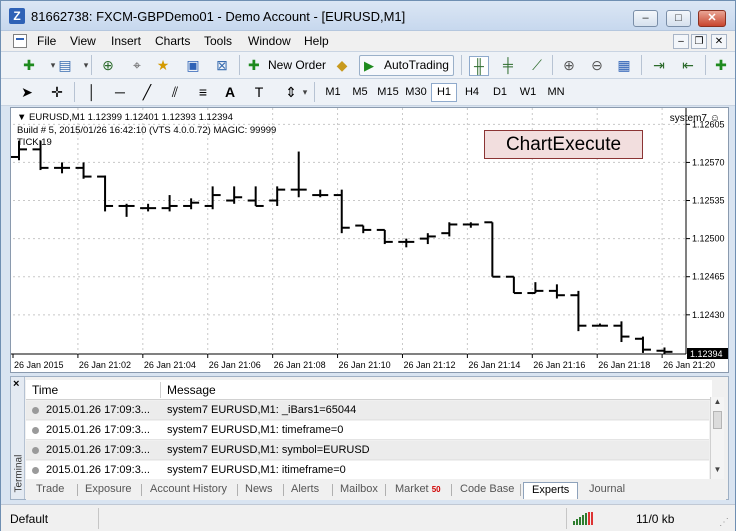 The height and width of the screenshot is (531, 736). What do you see at coordinates (551, 490) in the screenshot?
I see `tab-experts: Experts` at bounding box center [551, 490].